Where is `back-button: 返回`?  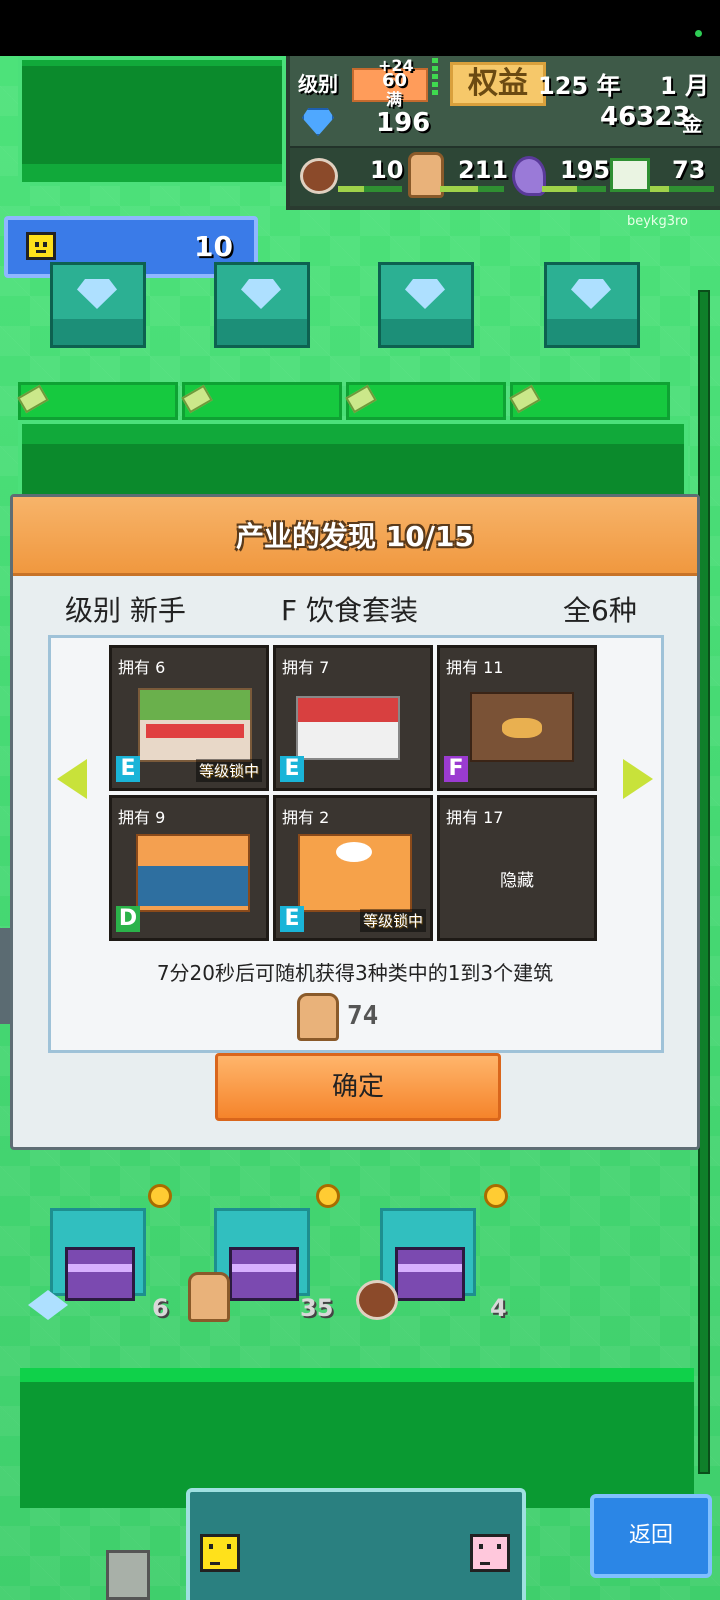
back-button: 返回 is located at coordinates (651, 1536).